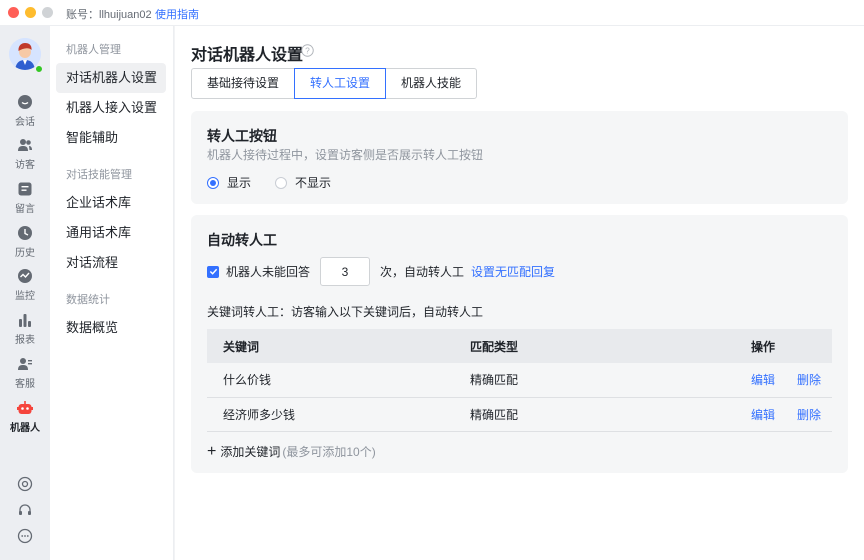 This screenshot has width=864, height=560. Describe the element at coordinates (25, 253) in the screenshot. I see `rail-label: 历史` at that location.